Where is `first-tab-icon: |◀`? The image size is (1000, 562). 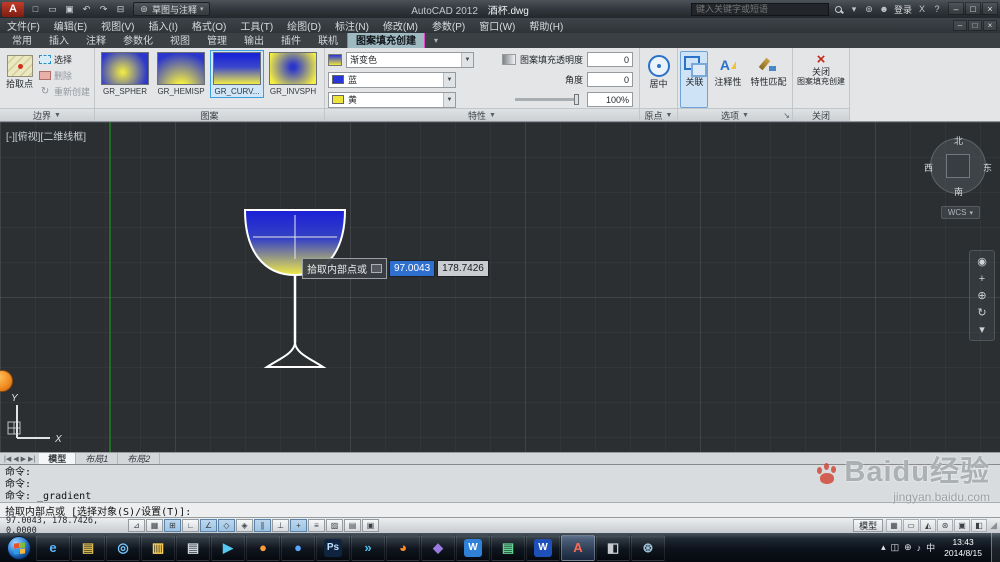 first-tab-icon: |◀ is located at coordinates (7, 459).